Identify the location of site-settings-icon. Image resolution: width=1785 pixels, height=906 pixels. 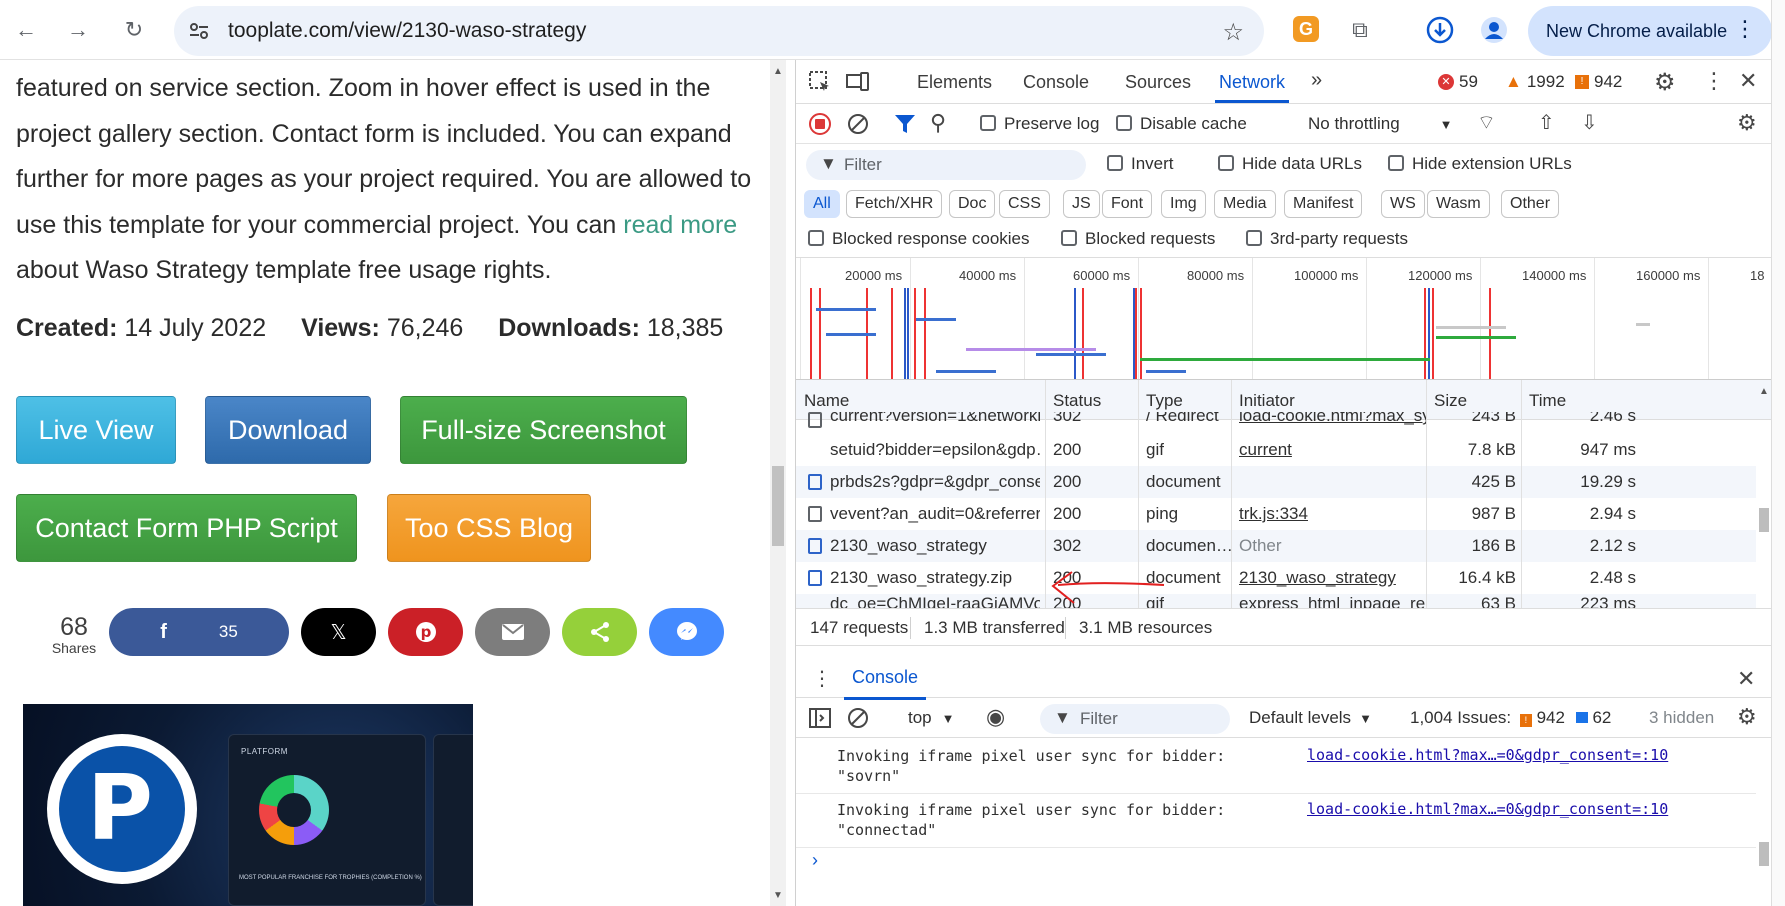
(199, 31).